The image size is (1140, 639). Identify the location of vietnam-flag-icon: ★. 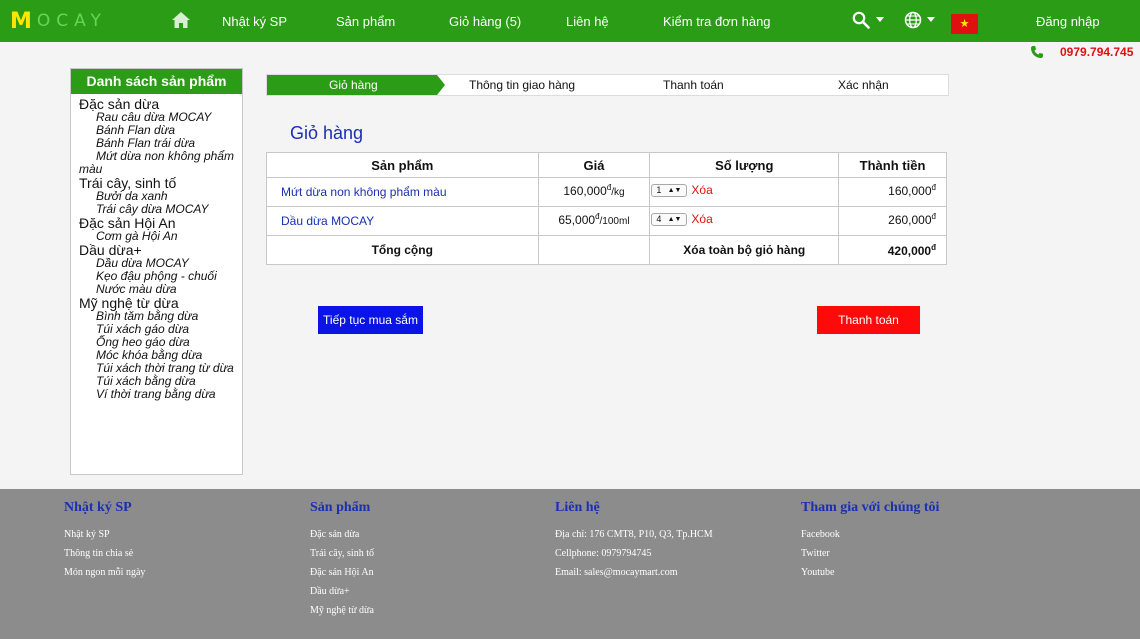
(964, 24).